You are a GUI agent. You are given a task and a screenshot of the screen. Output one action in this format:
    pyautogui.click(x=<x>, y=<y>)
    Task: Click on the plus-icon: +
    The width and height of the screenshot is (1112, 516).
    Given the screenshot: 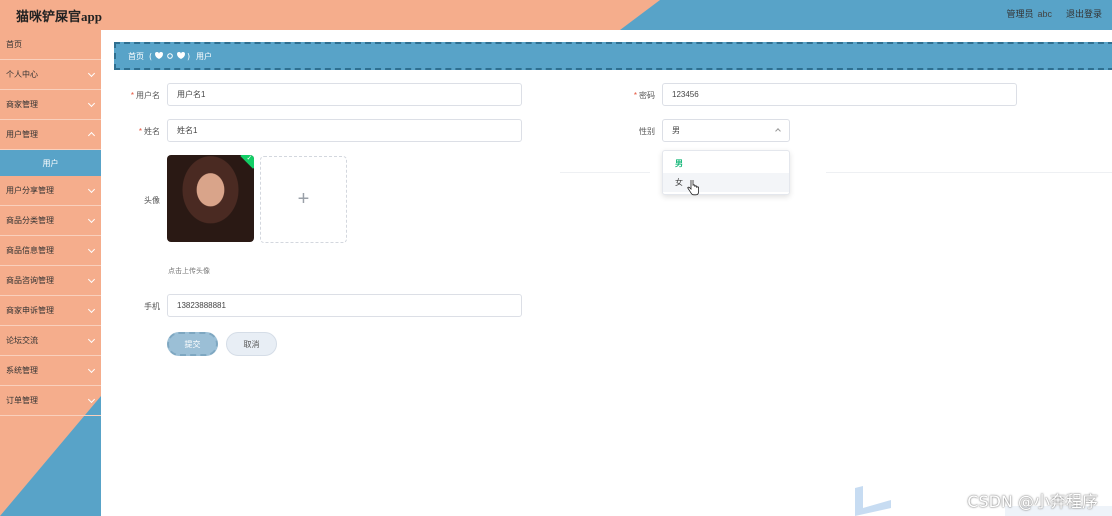 What is the action you would take?
    pyautogui.click(x=303, y=199)
    